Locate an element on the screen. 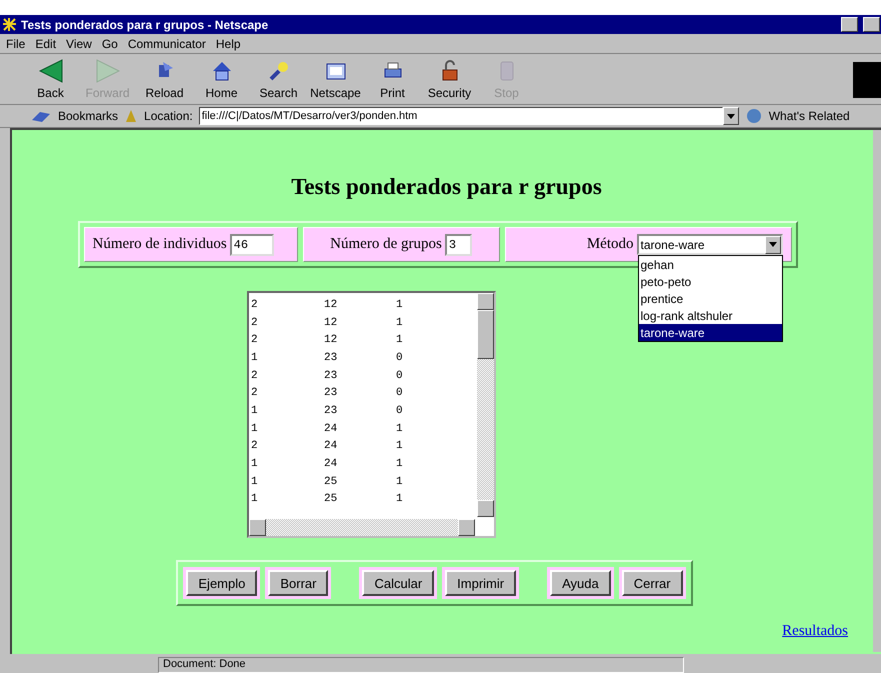  back-icon is located at coordinates (50, 70).